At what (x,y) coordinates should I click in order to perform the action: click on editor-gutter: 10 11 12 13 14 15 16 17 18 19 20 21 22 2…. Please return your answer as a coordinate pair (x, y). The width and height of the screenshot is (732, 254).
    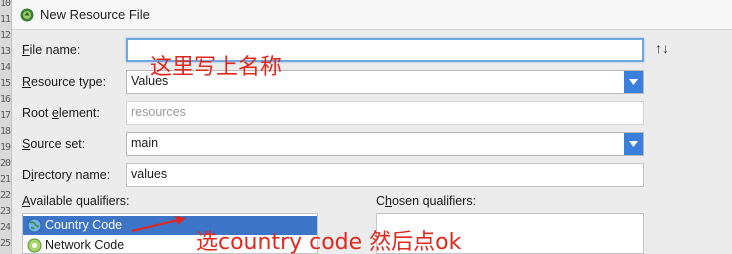
    Looking at the image, I should click on (6, 127).